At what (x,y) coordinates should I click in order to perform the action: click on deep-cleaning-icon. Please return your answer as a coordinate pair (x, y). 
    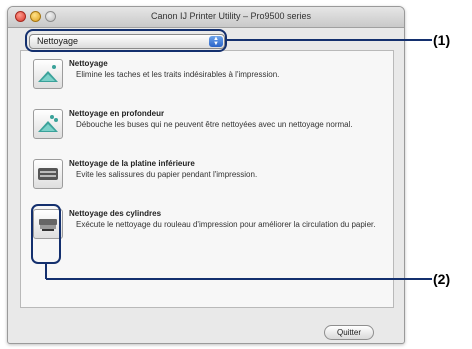
    Looking at the image, I should click on (48, 123).